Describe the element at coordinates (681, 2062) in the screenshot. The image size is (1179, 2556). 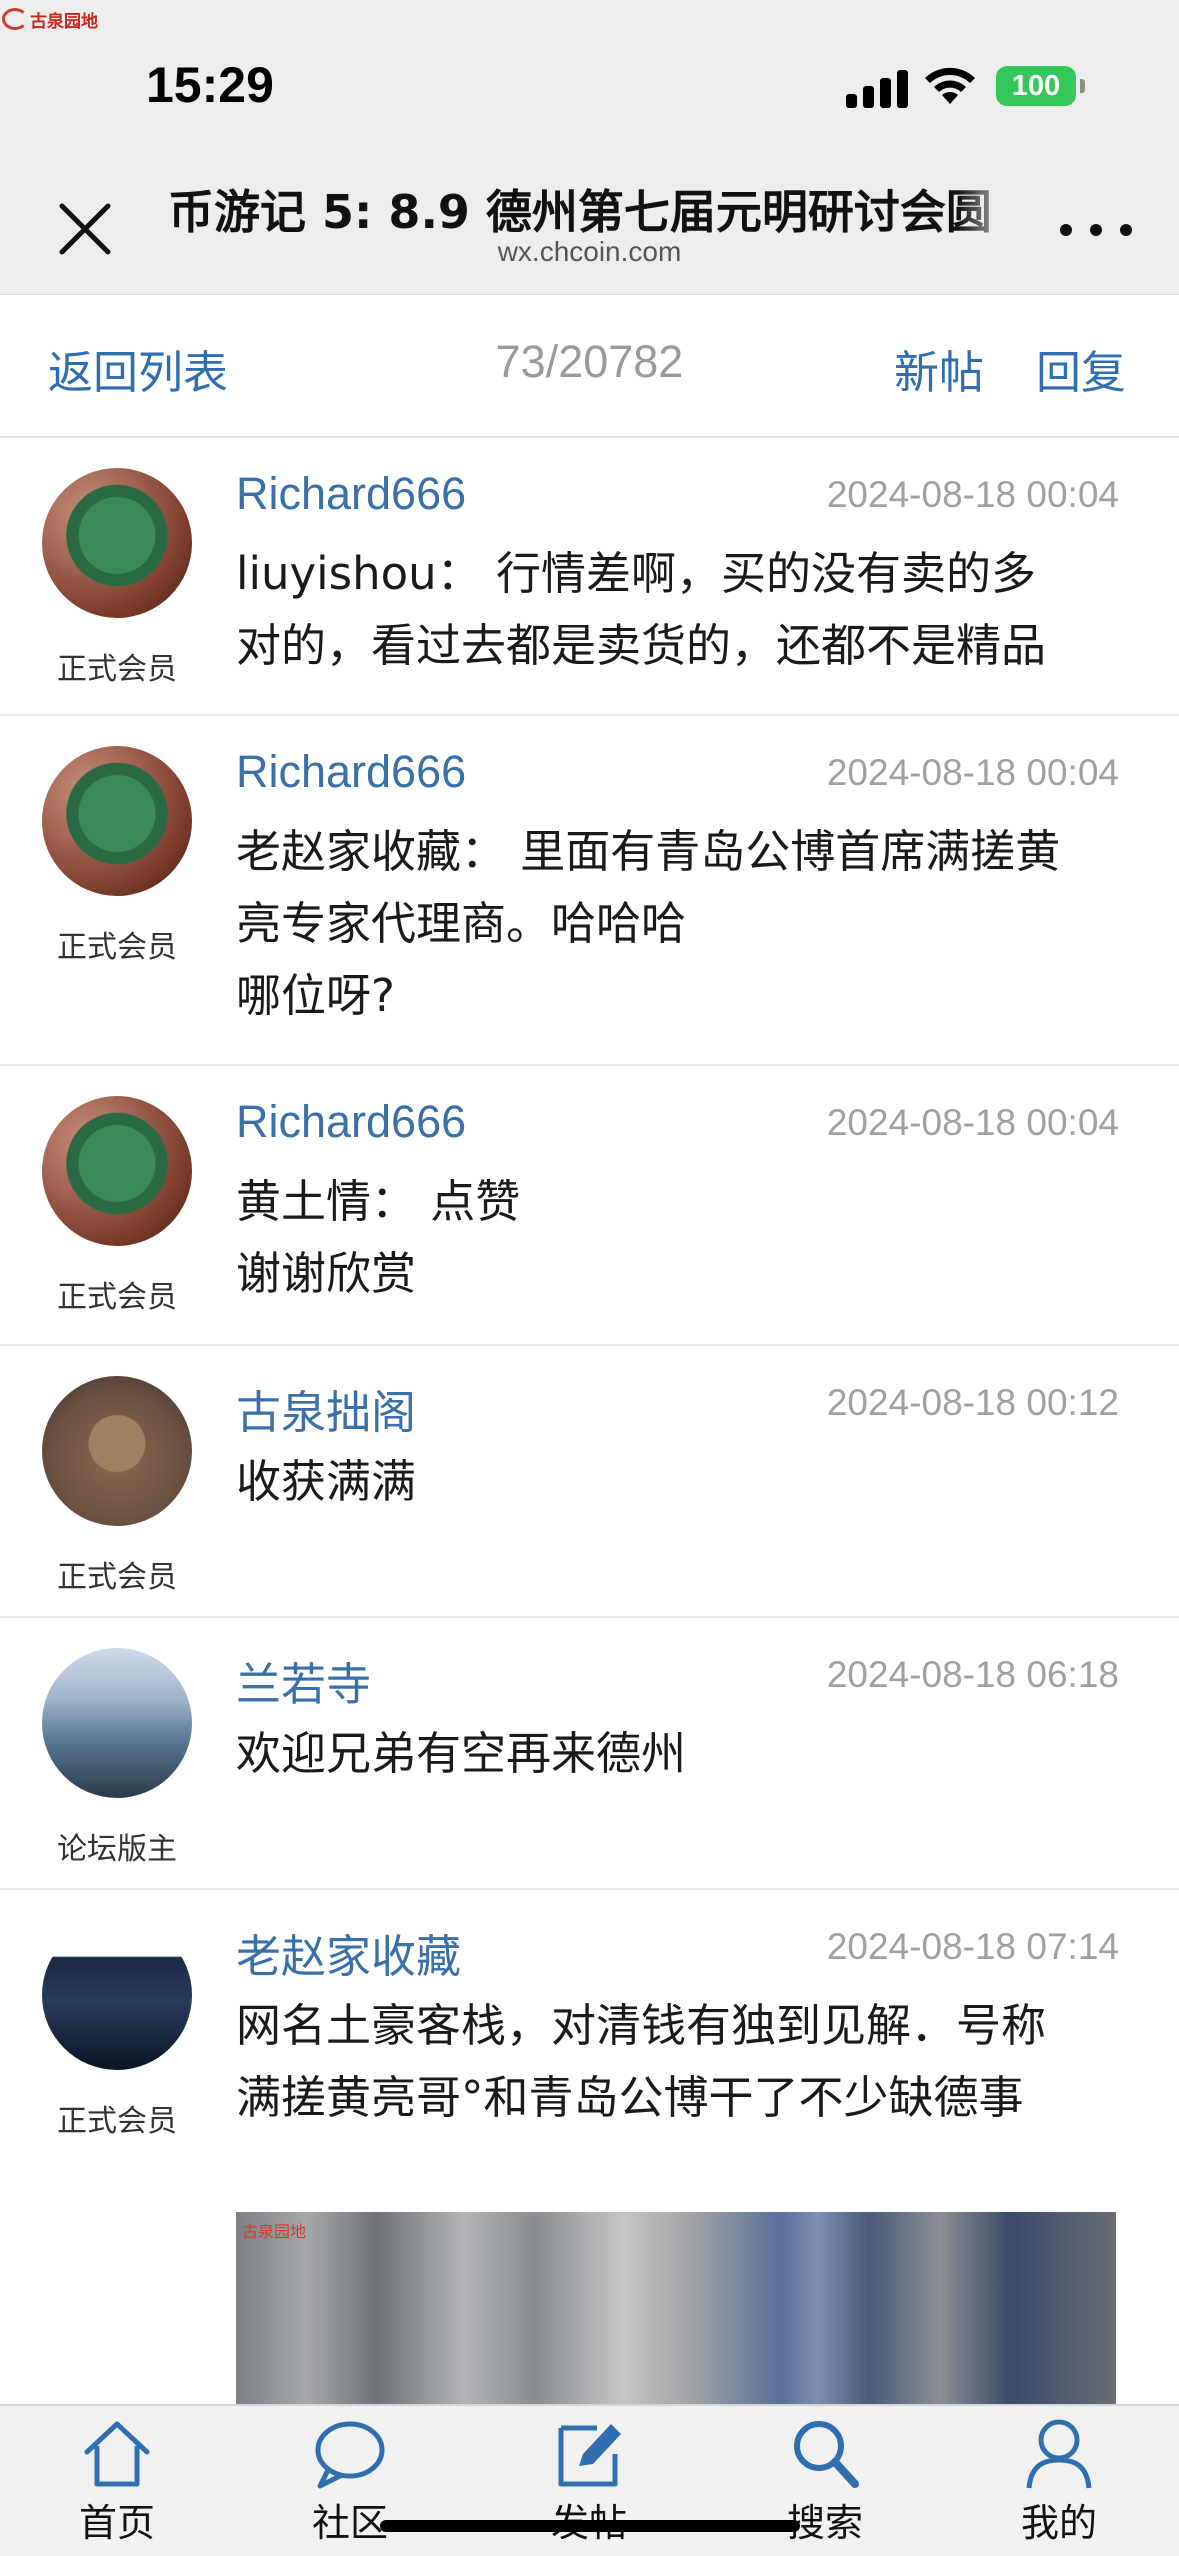
I see `post-content: 网名土豪客栈，对清钱有独到见解．号称 满搓黄亮哥°和青岛公博干了不少缺德事` at that location.